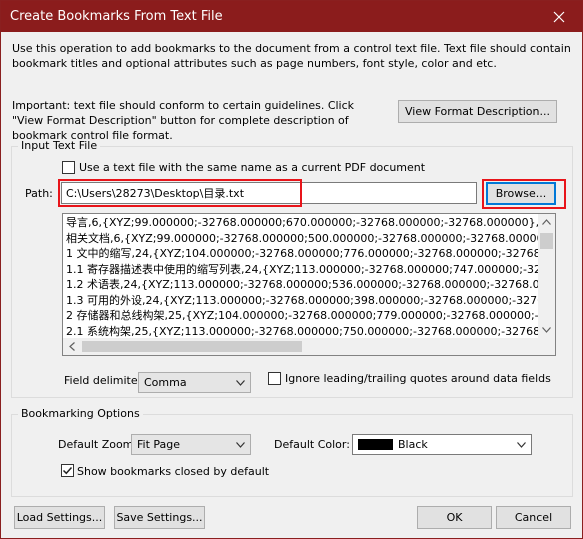  Describe the element at coordinates (546, 276) in the screenshot. I see `vertical-scrollbar` at that location.